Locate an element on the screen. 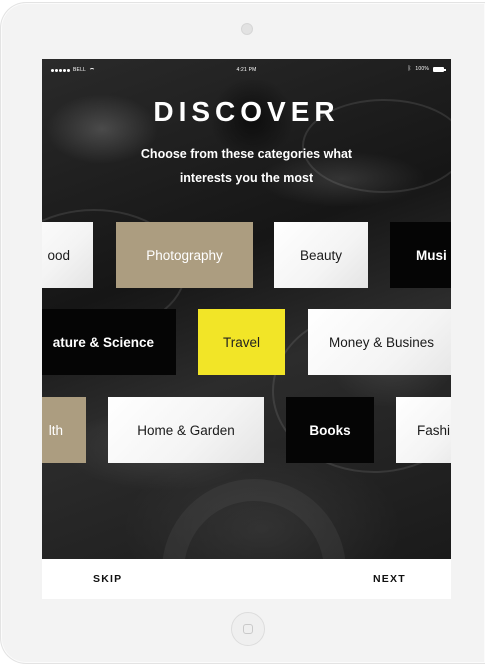  status-bar: BELL 4:21 PM ᛒ 100% is located at coordinates (246, 70).